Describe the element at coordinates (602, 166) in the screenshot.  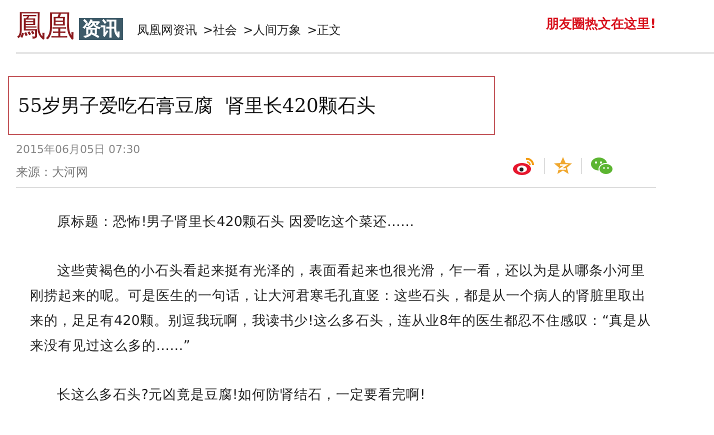
I see `share-wechat-icon` at that location.